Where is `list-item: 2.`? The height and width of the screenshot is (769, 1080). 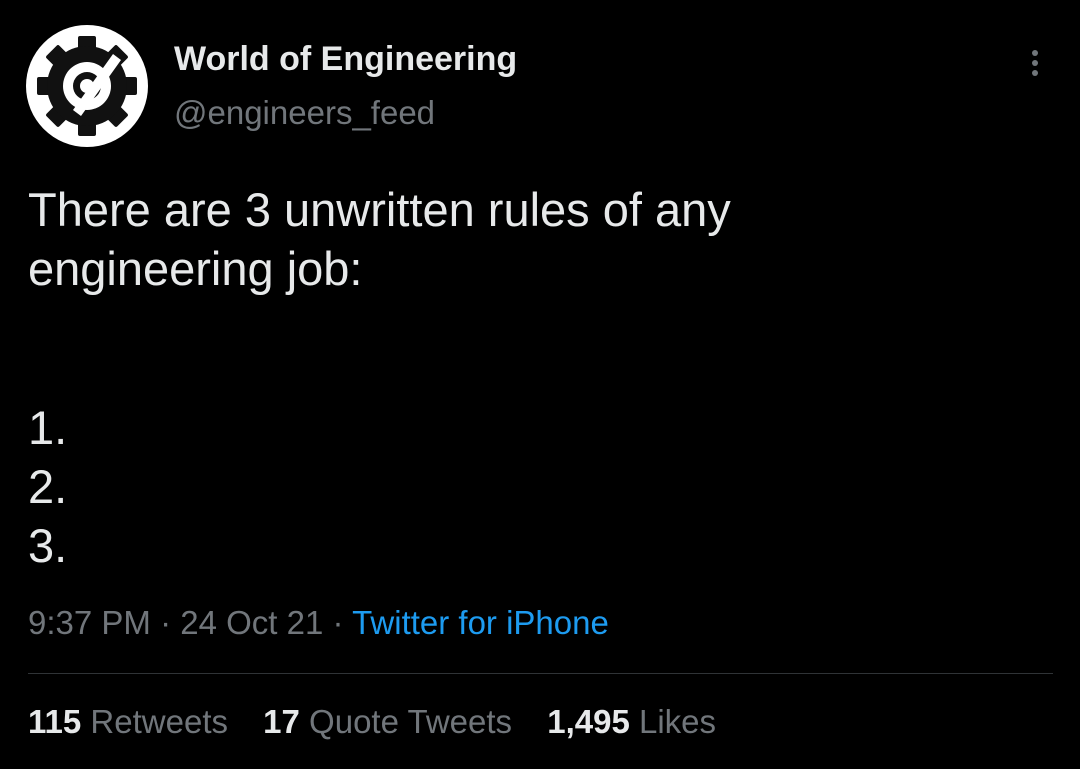 list-item: 2. is located at coordinates (48, 486).